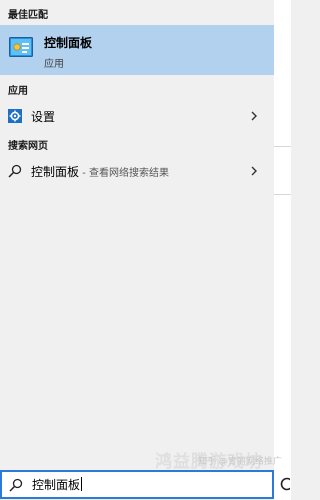 The height and width of the screenshot is (500, 320). Describe the element at coordinates (240, 462) in the screenshot. I see `watermark-small: 知乎 @青丽网络推广` at that location.